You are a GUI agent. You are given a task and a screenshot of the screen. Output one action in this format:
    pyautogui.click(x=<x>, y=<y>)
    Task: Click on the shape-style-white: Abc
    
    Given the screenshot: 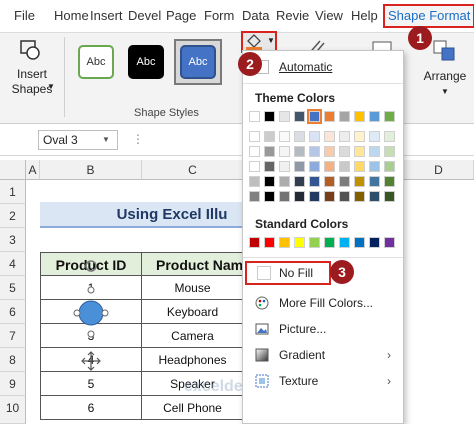 What is the action you would take?
    pyautogui.click(x=96, y=62)
    